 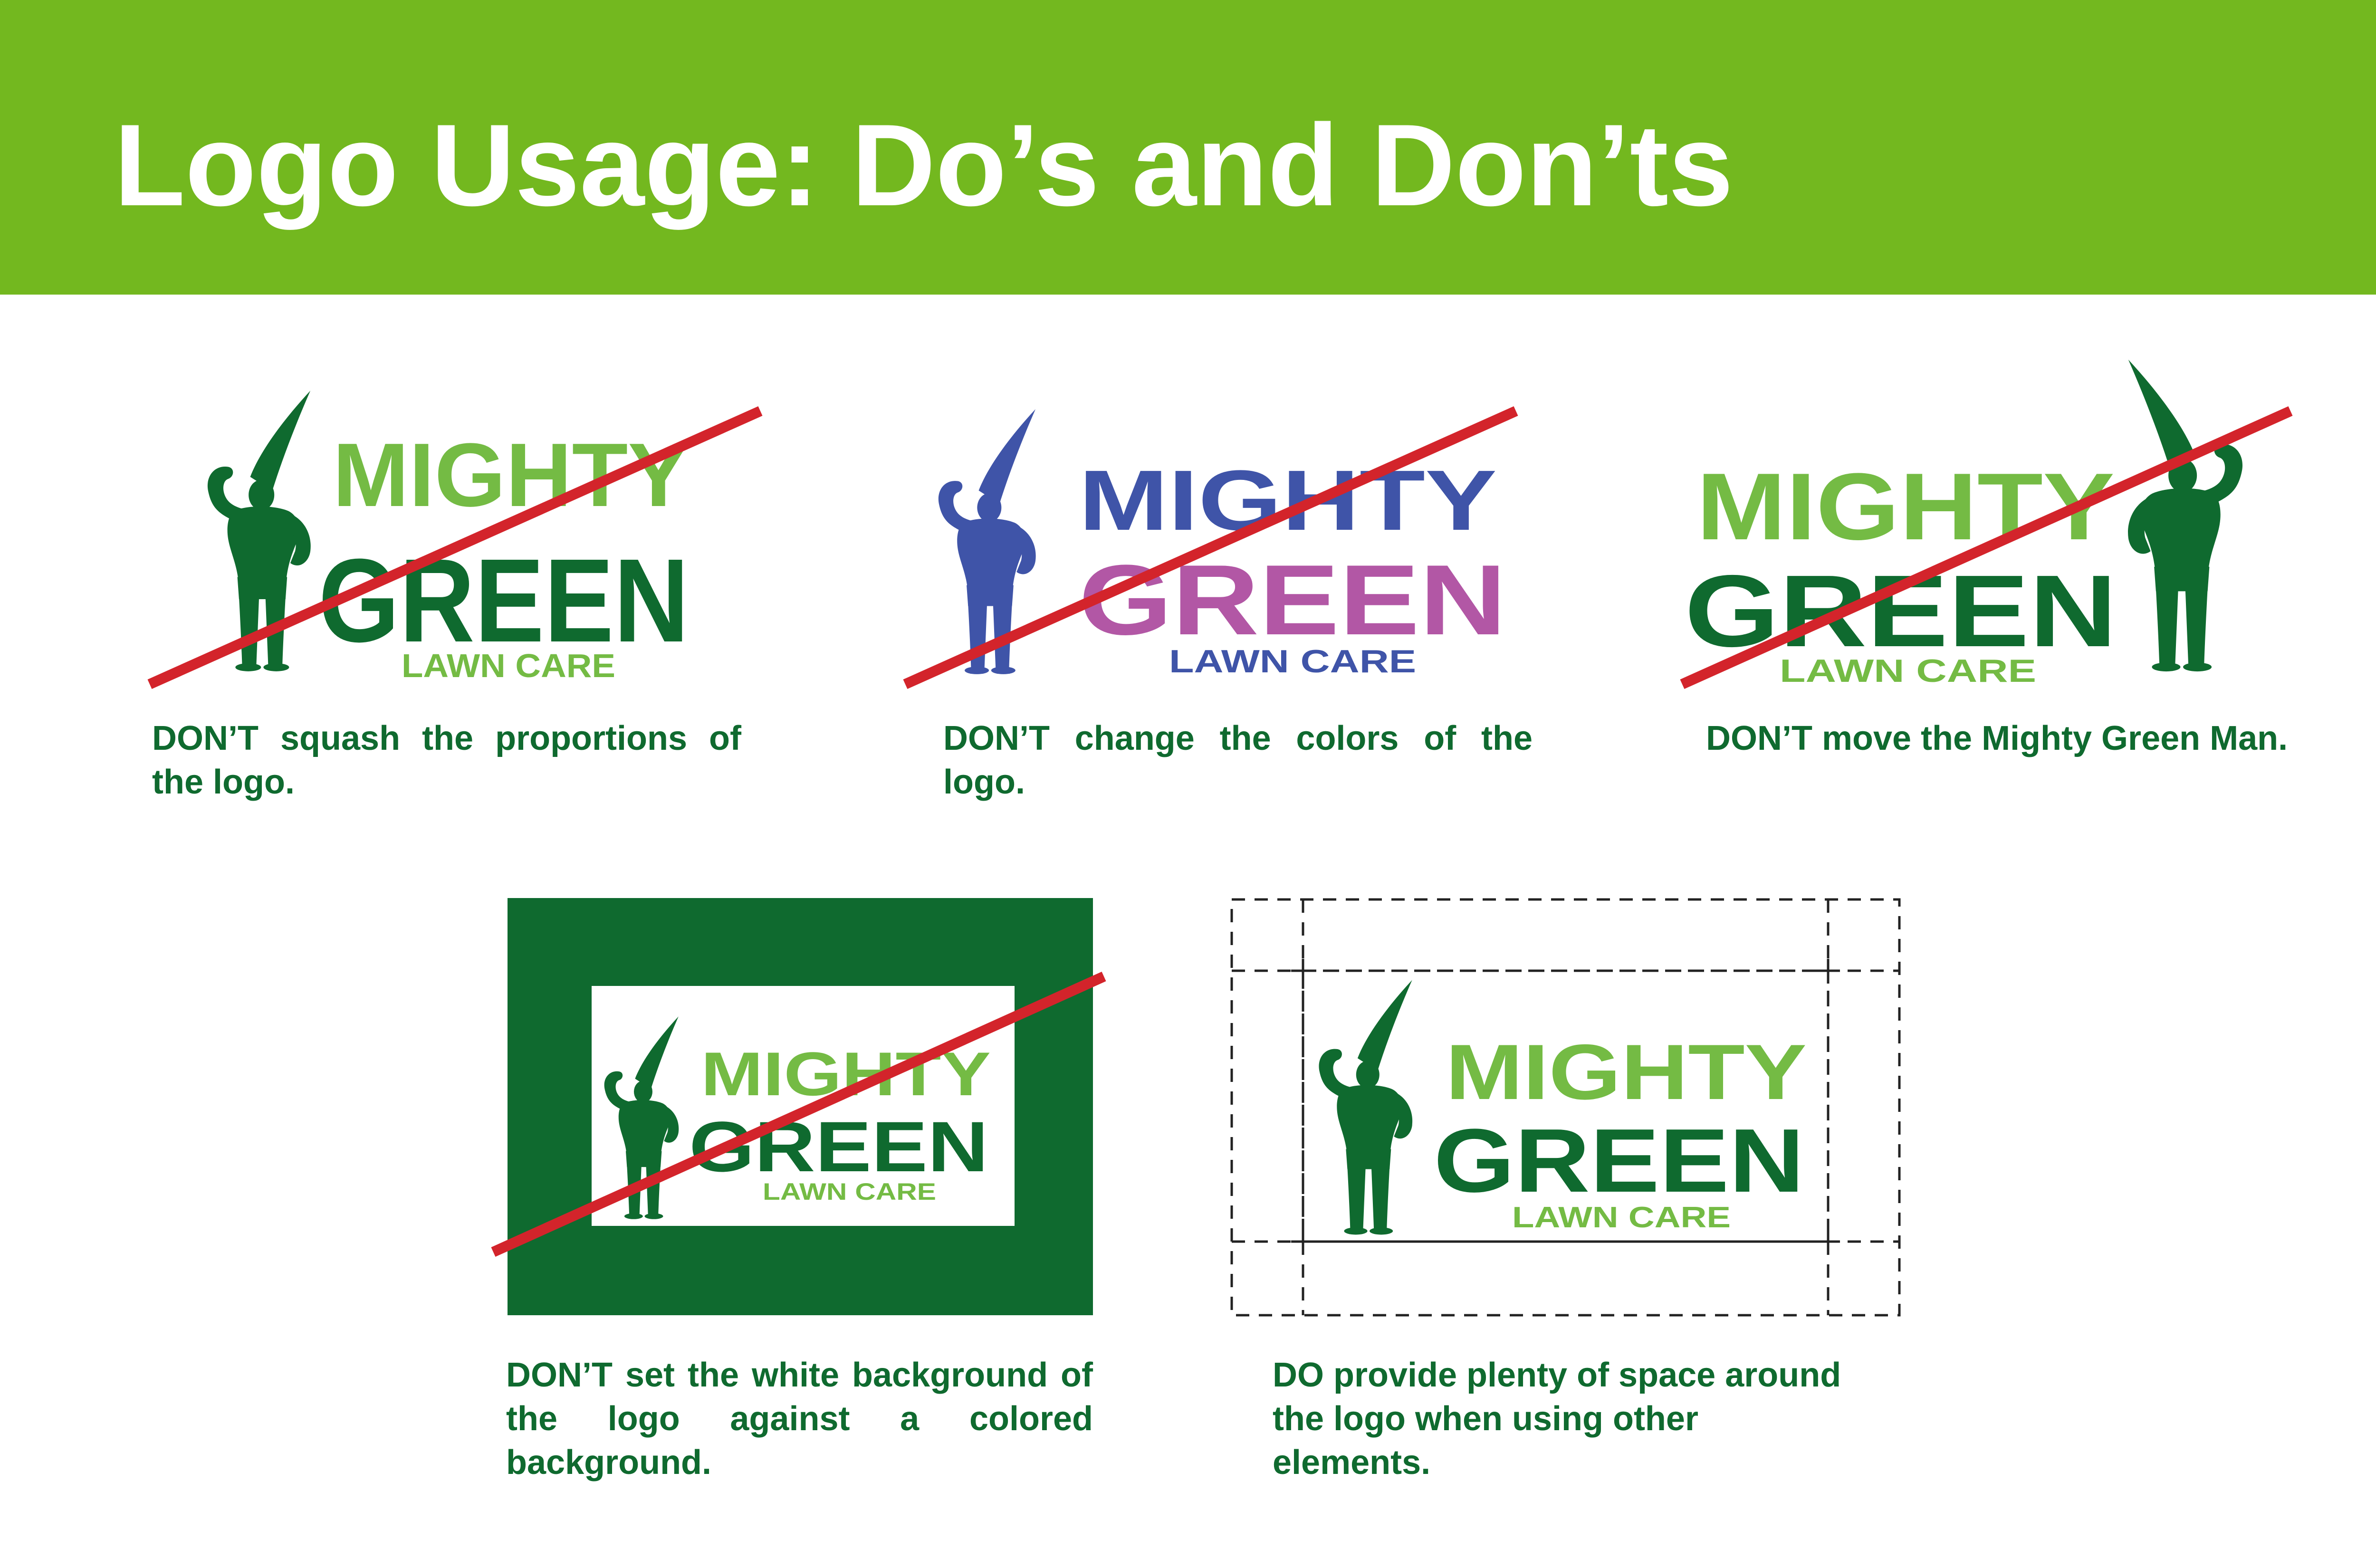 I want to click on page-title: Logo Usage: Do’s and Don’ts, so click(x=924, y=165).